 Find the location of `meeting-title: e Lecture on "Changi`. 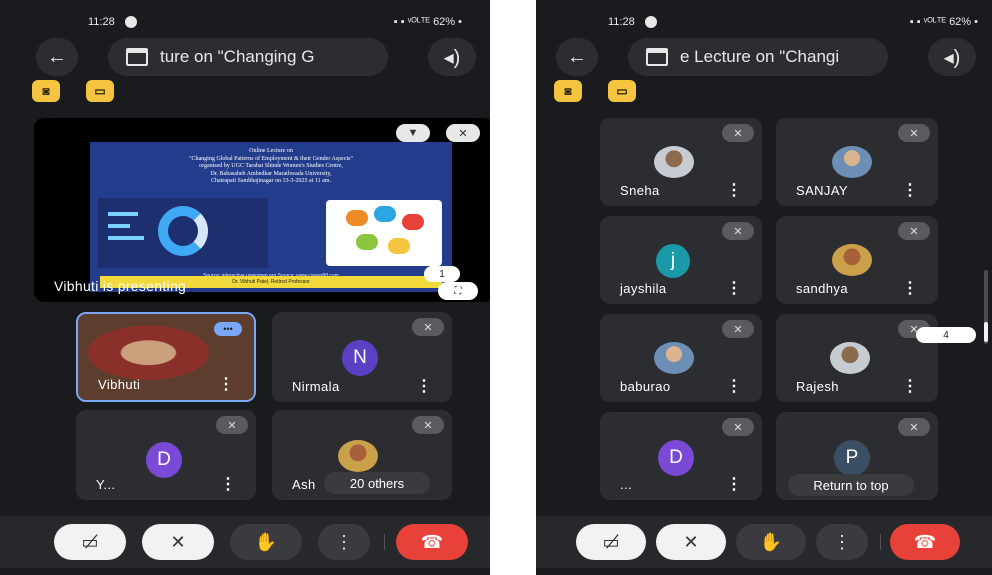

meeting-title: e Lecture on "Changi is located at coordinates (760, 56).